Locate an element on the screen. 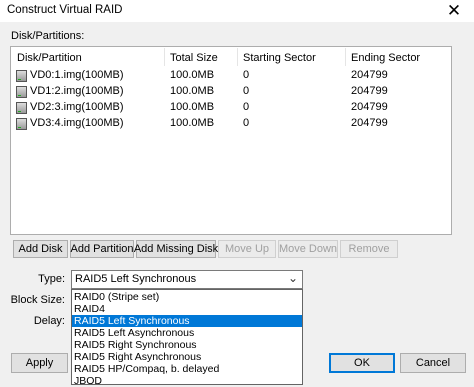 The image size is (474, 387). close-icon: ✕ is located at coordinates (454, 11).